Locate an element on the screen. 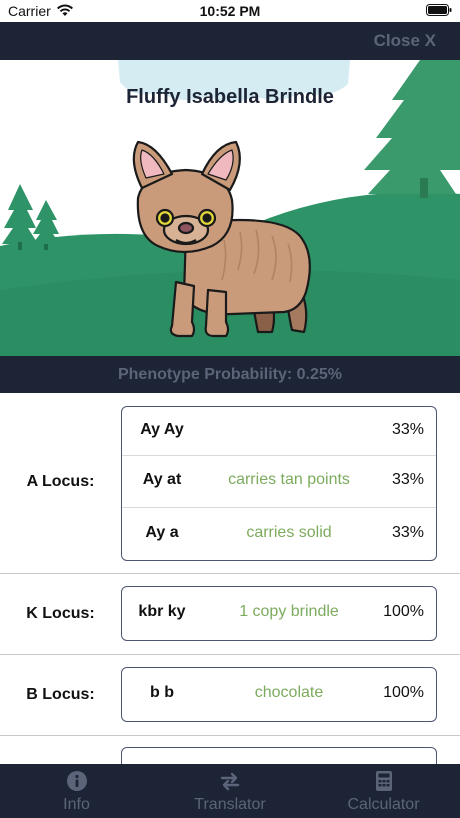 This screenshot has width=460, height=818. arrows-swap-icon is located at coordinates (230, 781).